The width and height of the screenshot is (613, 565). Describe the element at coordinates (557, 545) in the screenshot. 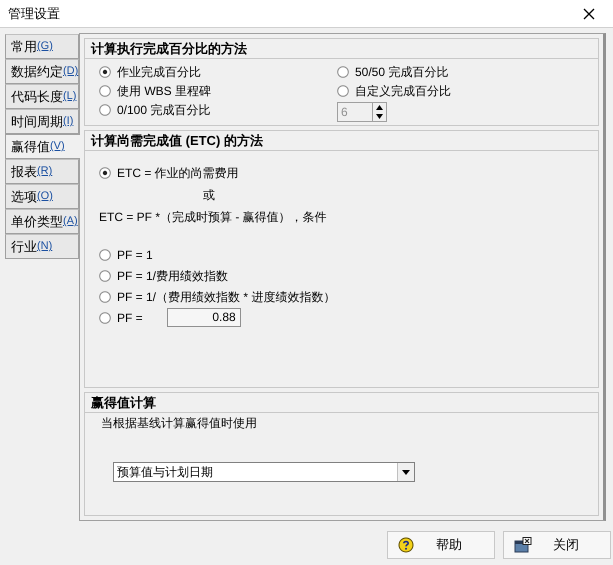

I see `close-button: 关闭` at that location.